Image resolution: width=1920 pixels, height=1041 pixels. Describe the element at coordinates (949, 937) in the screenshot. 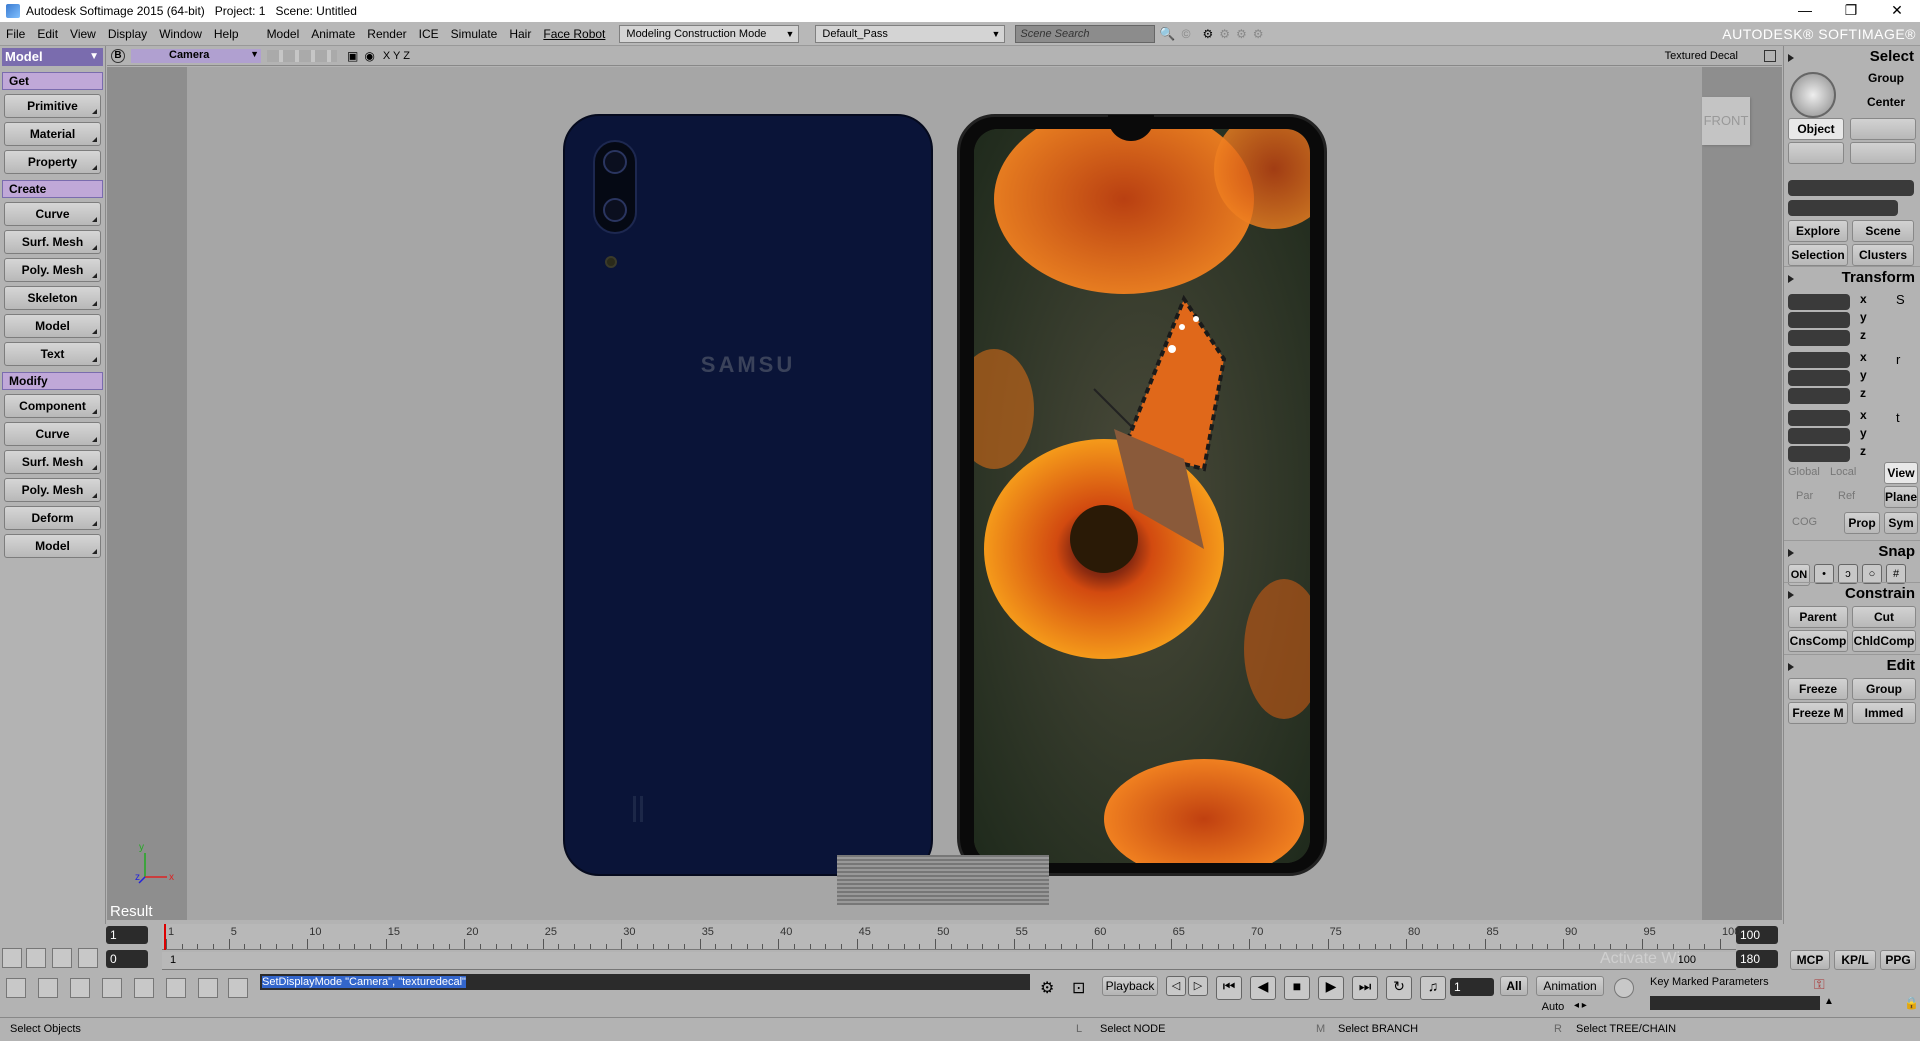

I see `timeline-ruler` at that location.